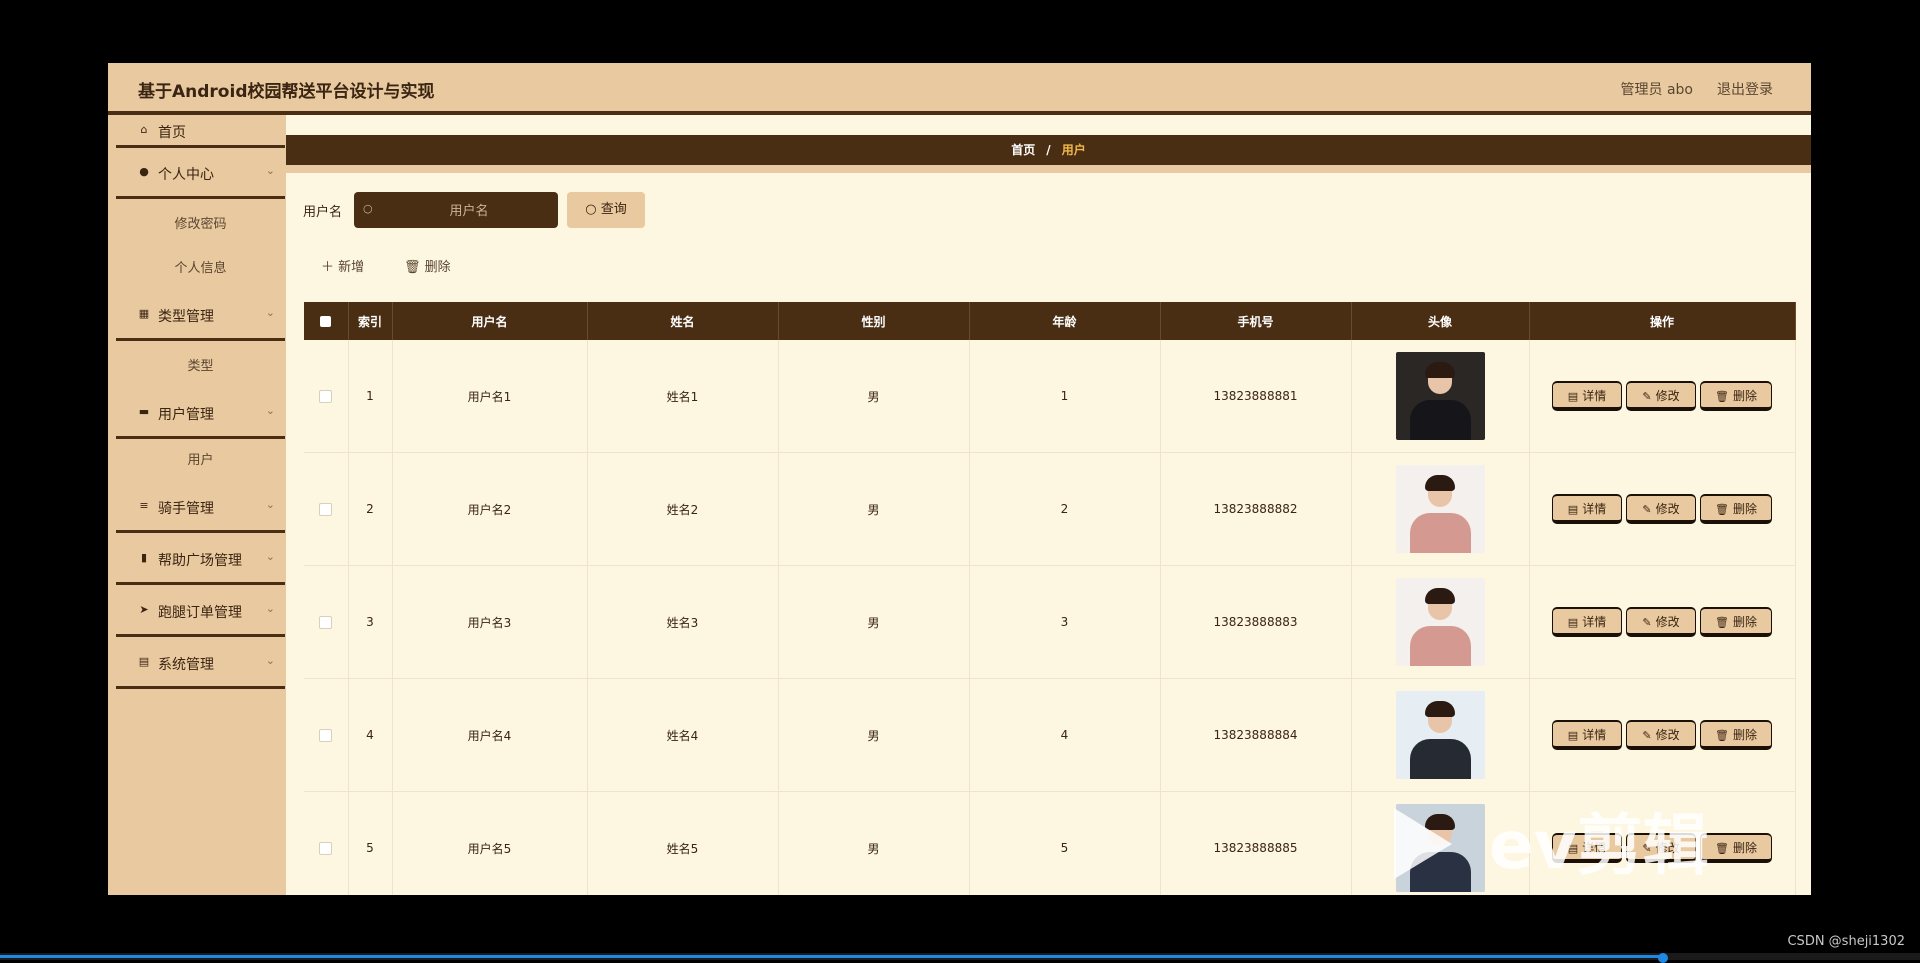 Image resolution: width=1920 pixels, height=963 pixels. I want to click on sidebar-item-rider-mgmt: ≡ 骑手管理 ⌄, so click(200, 509).